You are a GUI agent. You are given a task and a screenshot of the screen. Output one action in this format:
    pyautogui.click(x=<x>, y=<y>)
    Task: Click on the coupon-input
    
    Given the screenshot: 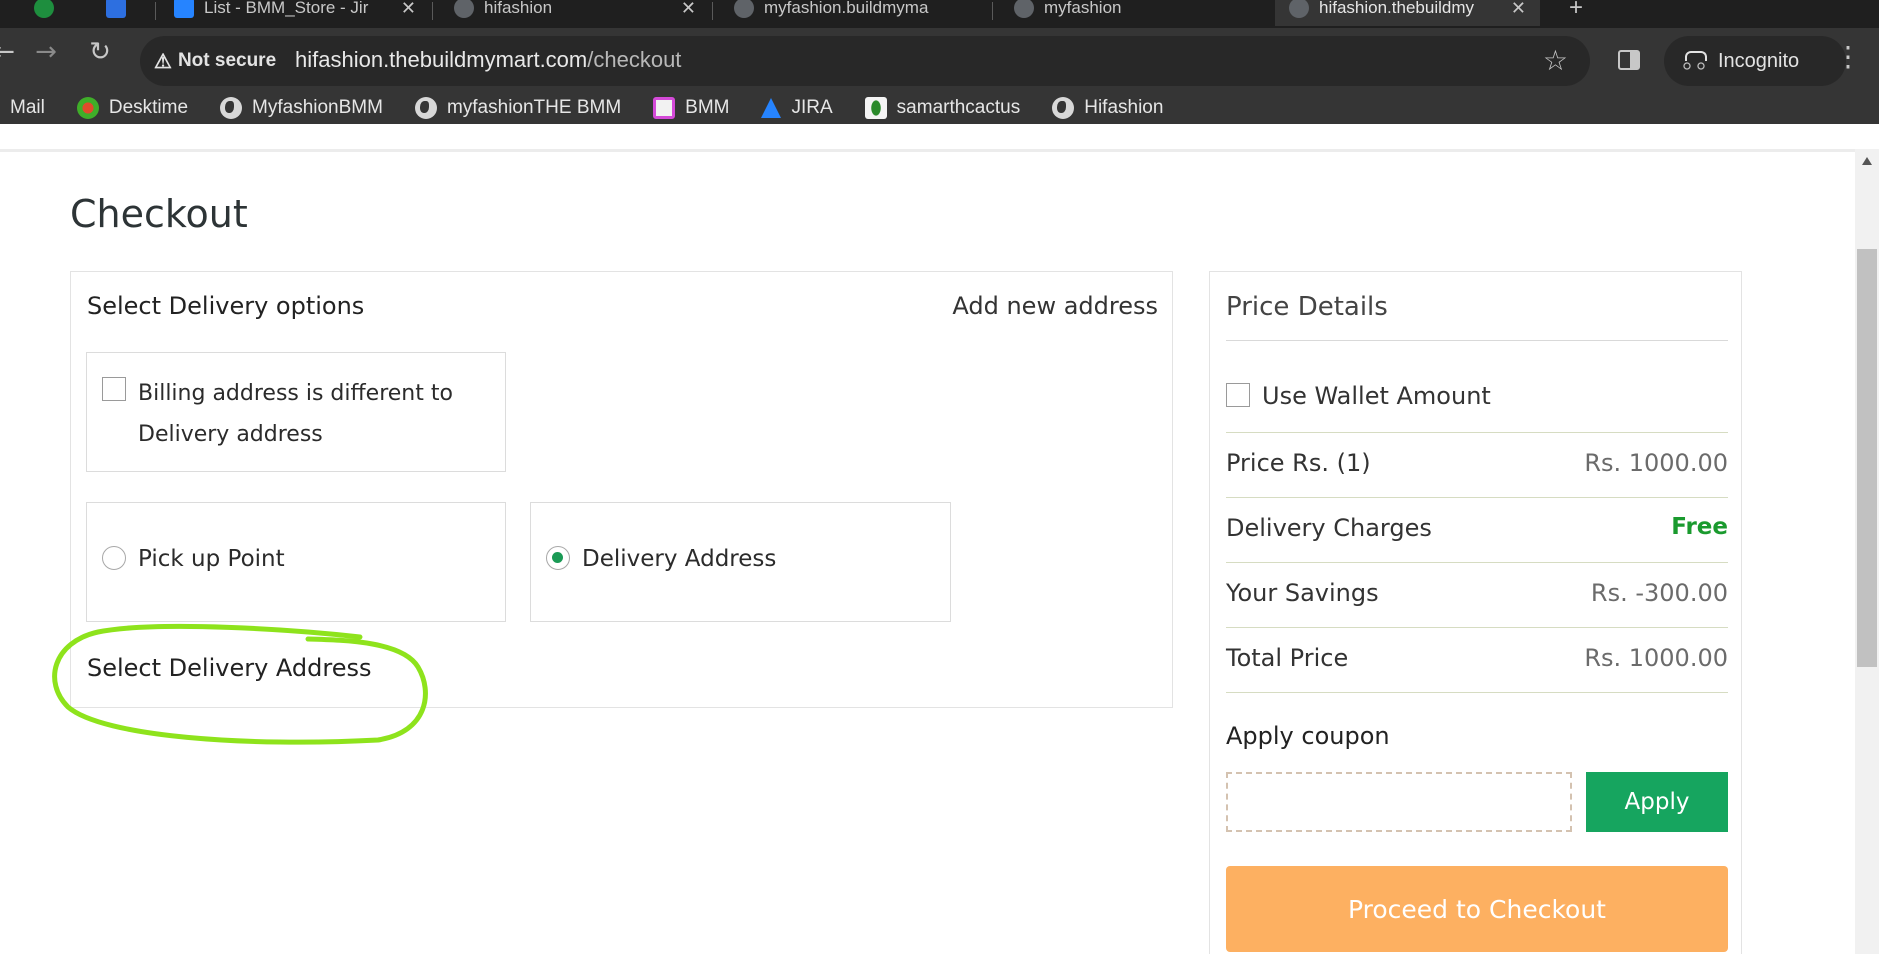 What is the action you would take?
    pyautogui.click(x=1399, y=802)
    